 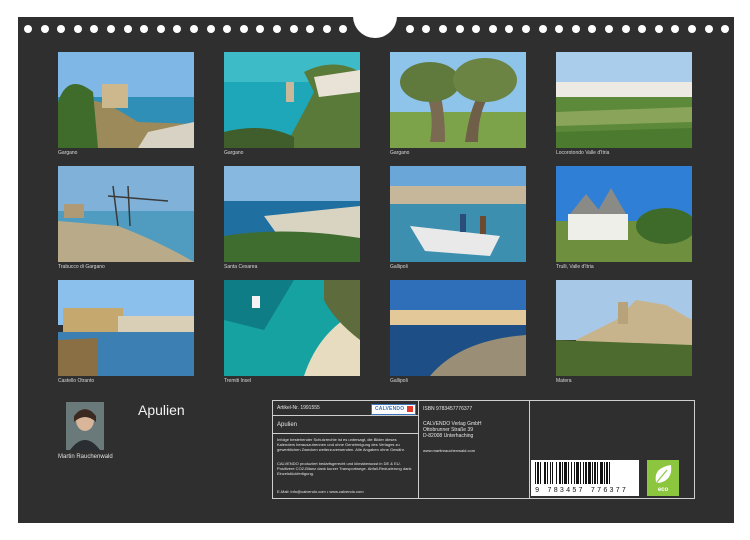 I want to click on photo-gallipoli-boats, so click(x=458, y=214).